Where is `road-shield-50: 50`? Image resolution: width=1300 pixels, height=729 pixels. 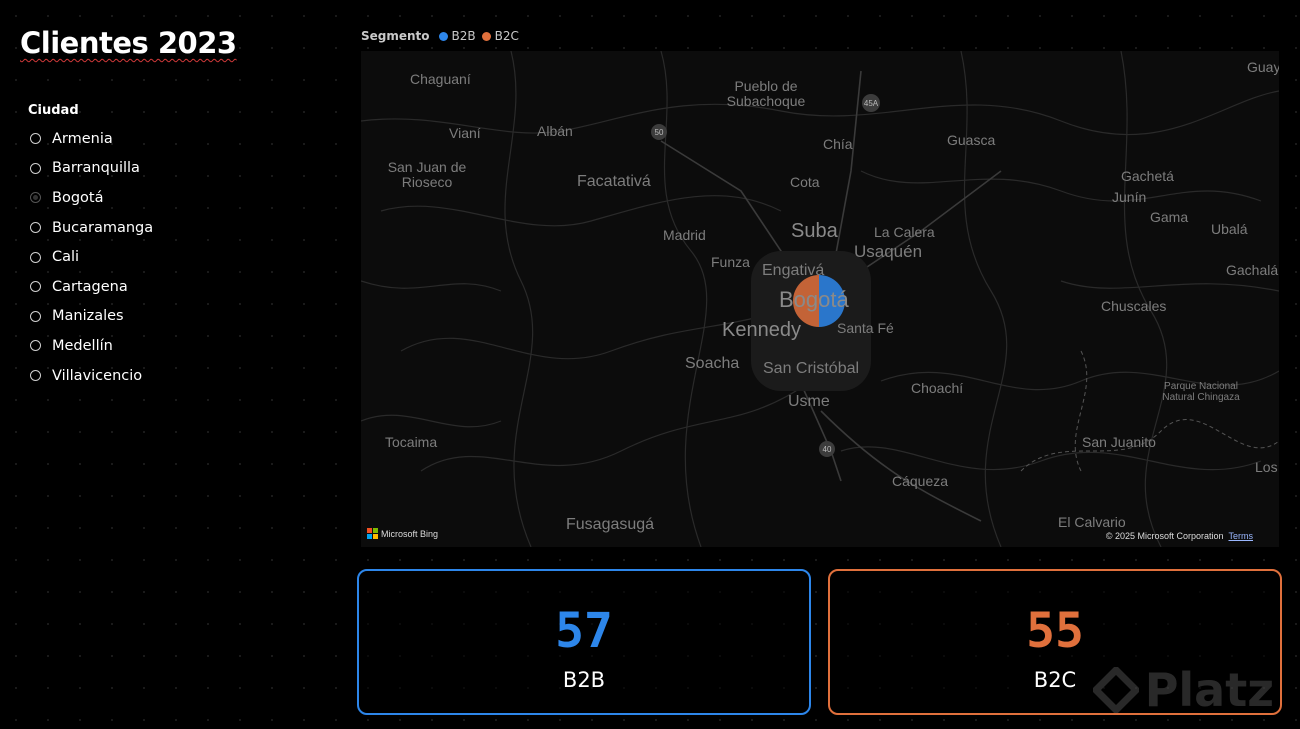
road-shield-50: 50 is located at coordinates (659, 132).